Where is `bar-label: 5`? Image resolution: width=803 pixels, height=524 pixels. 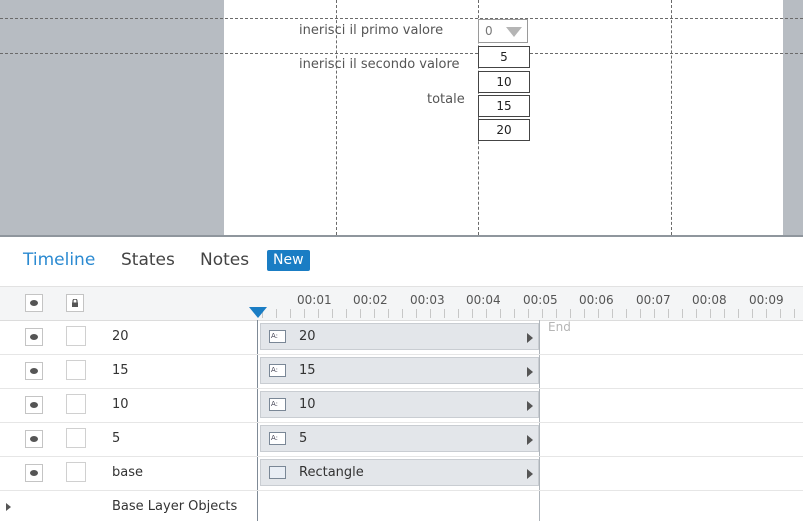 bar-label: 5 is located at coordinates (303, 438).